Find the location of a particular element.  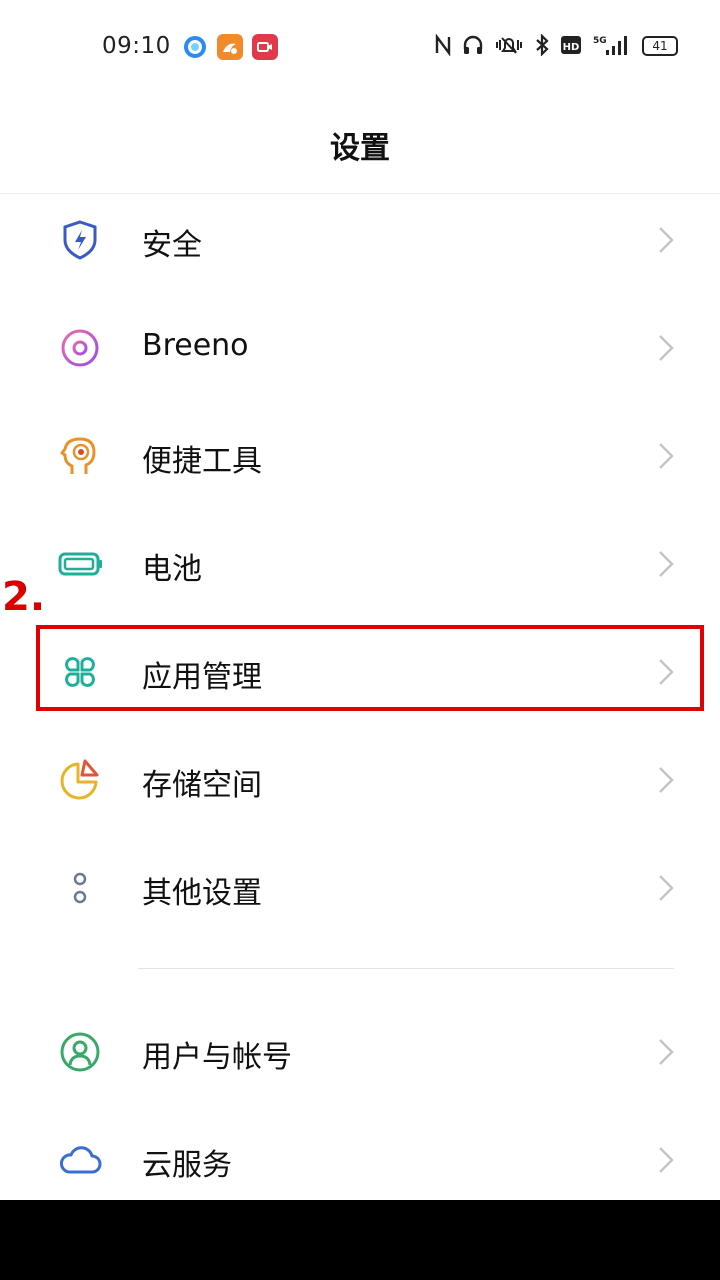

headphones-icon is located at coordinates (473, 44).